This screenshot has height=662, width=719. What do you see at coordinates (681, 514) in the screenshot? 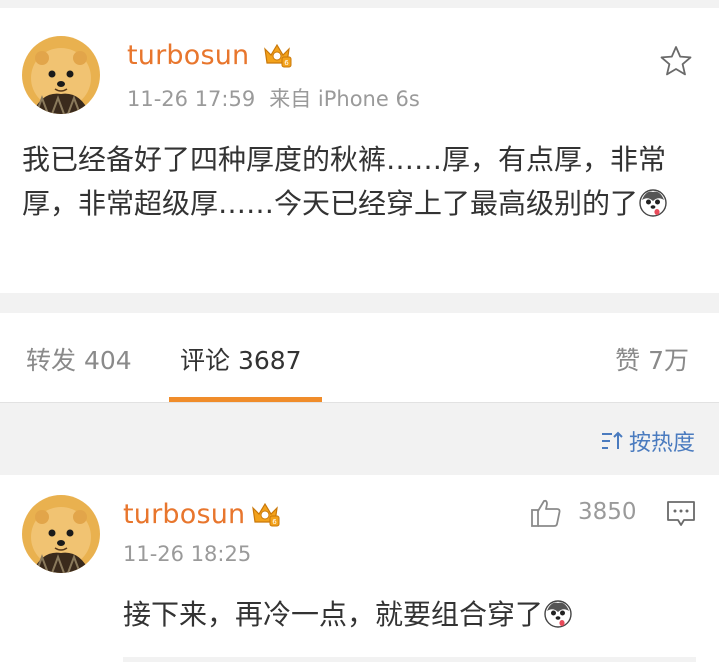
I see `reply-icon` at bounding box center [681, 514].